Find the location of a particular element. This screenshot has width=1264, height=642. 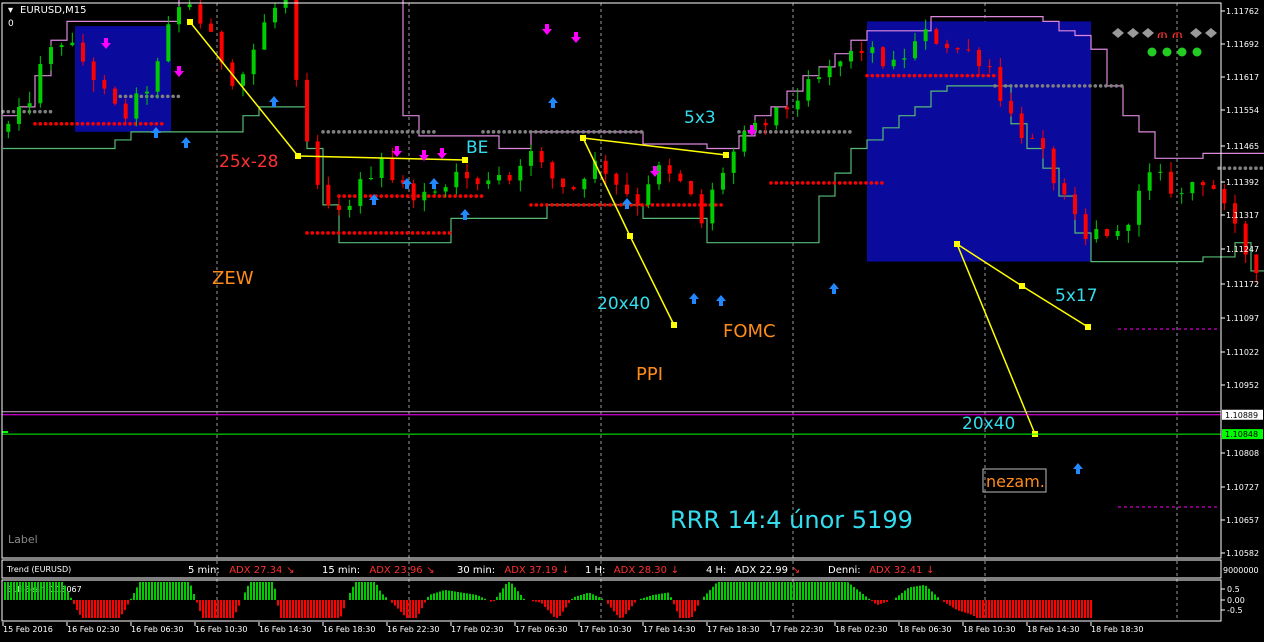

trend-direction-icon: ↓ is located at coordinates (565, 570).